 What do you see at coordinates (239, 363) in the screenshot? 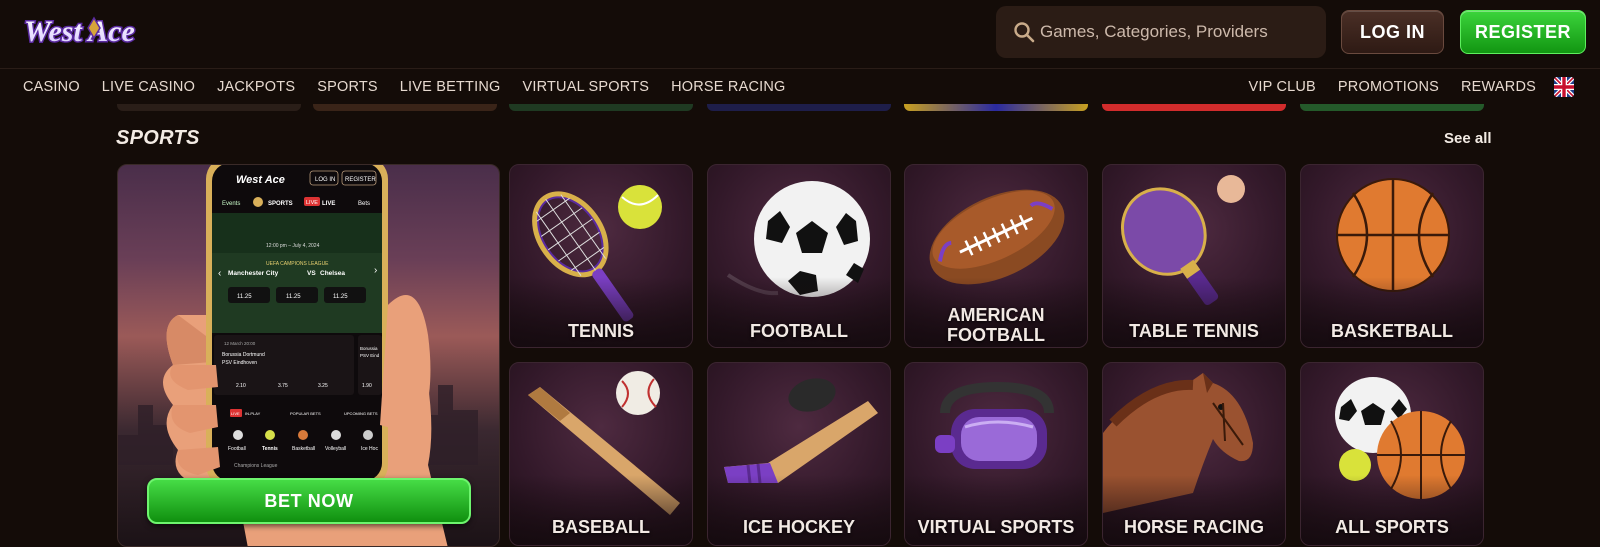
I see `svg-text: PSV Eindhoven` at bounding box center [239, 363].